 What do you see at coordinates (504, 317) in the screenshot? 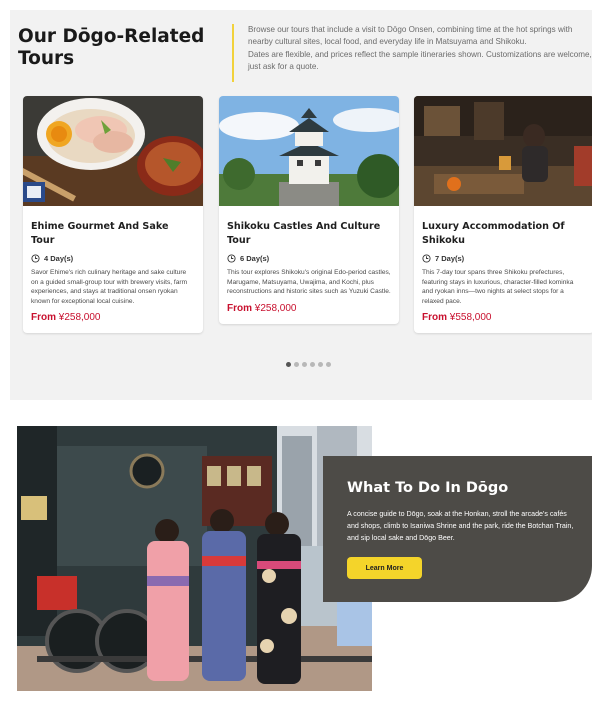
I see `tour-price: From ¥558,000` at bounding box center [504, 317].